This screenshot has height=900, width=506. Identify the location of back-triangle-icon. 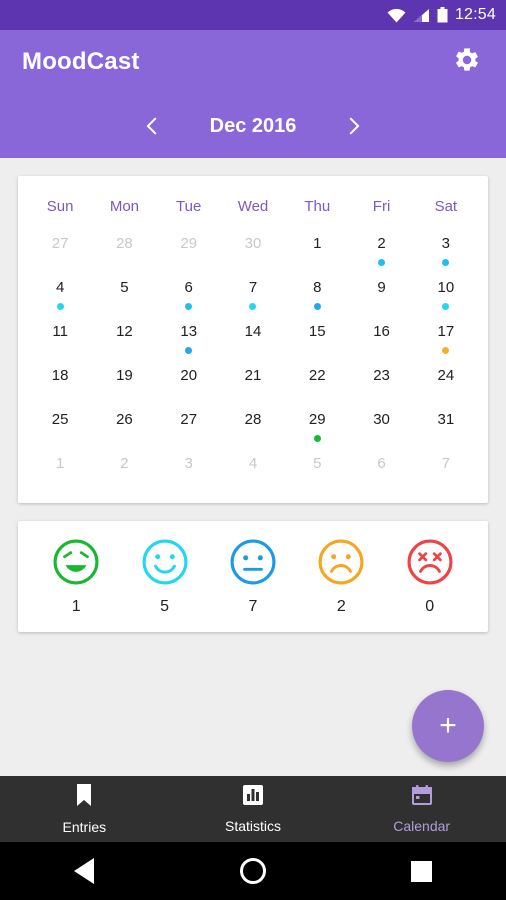
(84, 871).